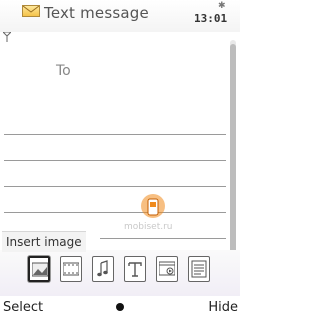 This screenshot has width=320, height=320. I want to click on insert-video-button, so click(71, 269).